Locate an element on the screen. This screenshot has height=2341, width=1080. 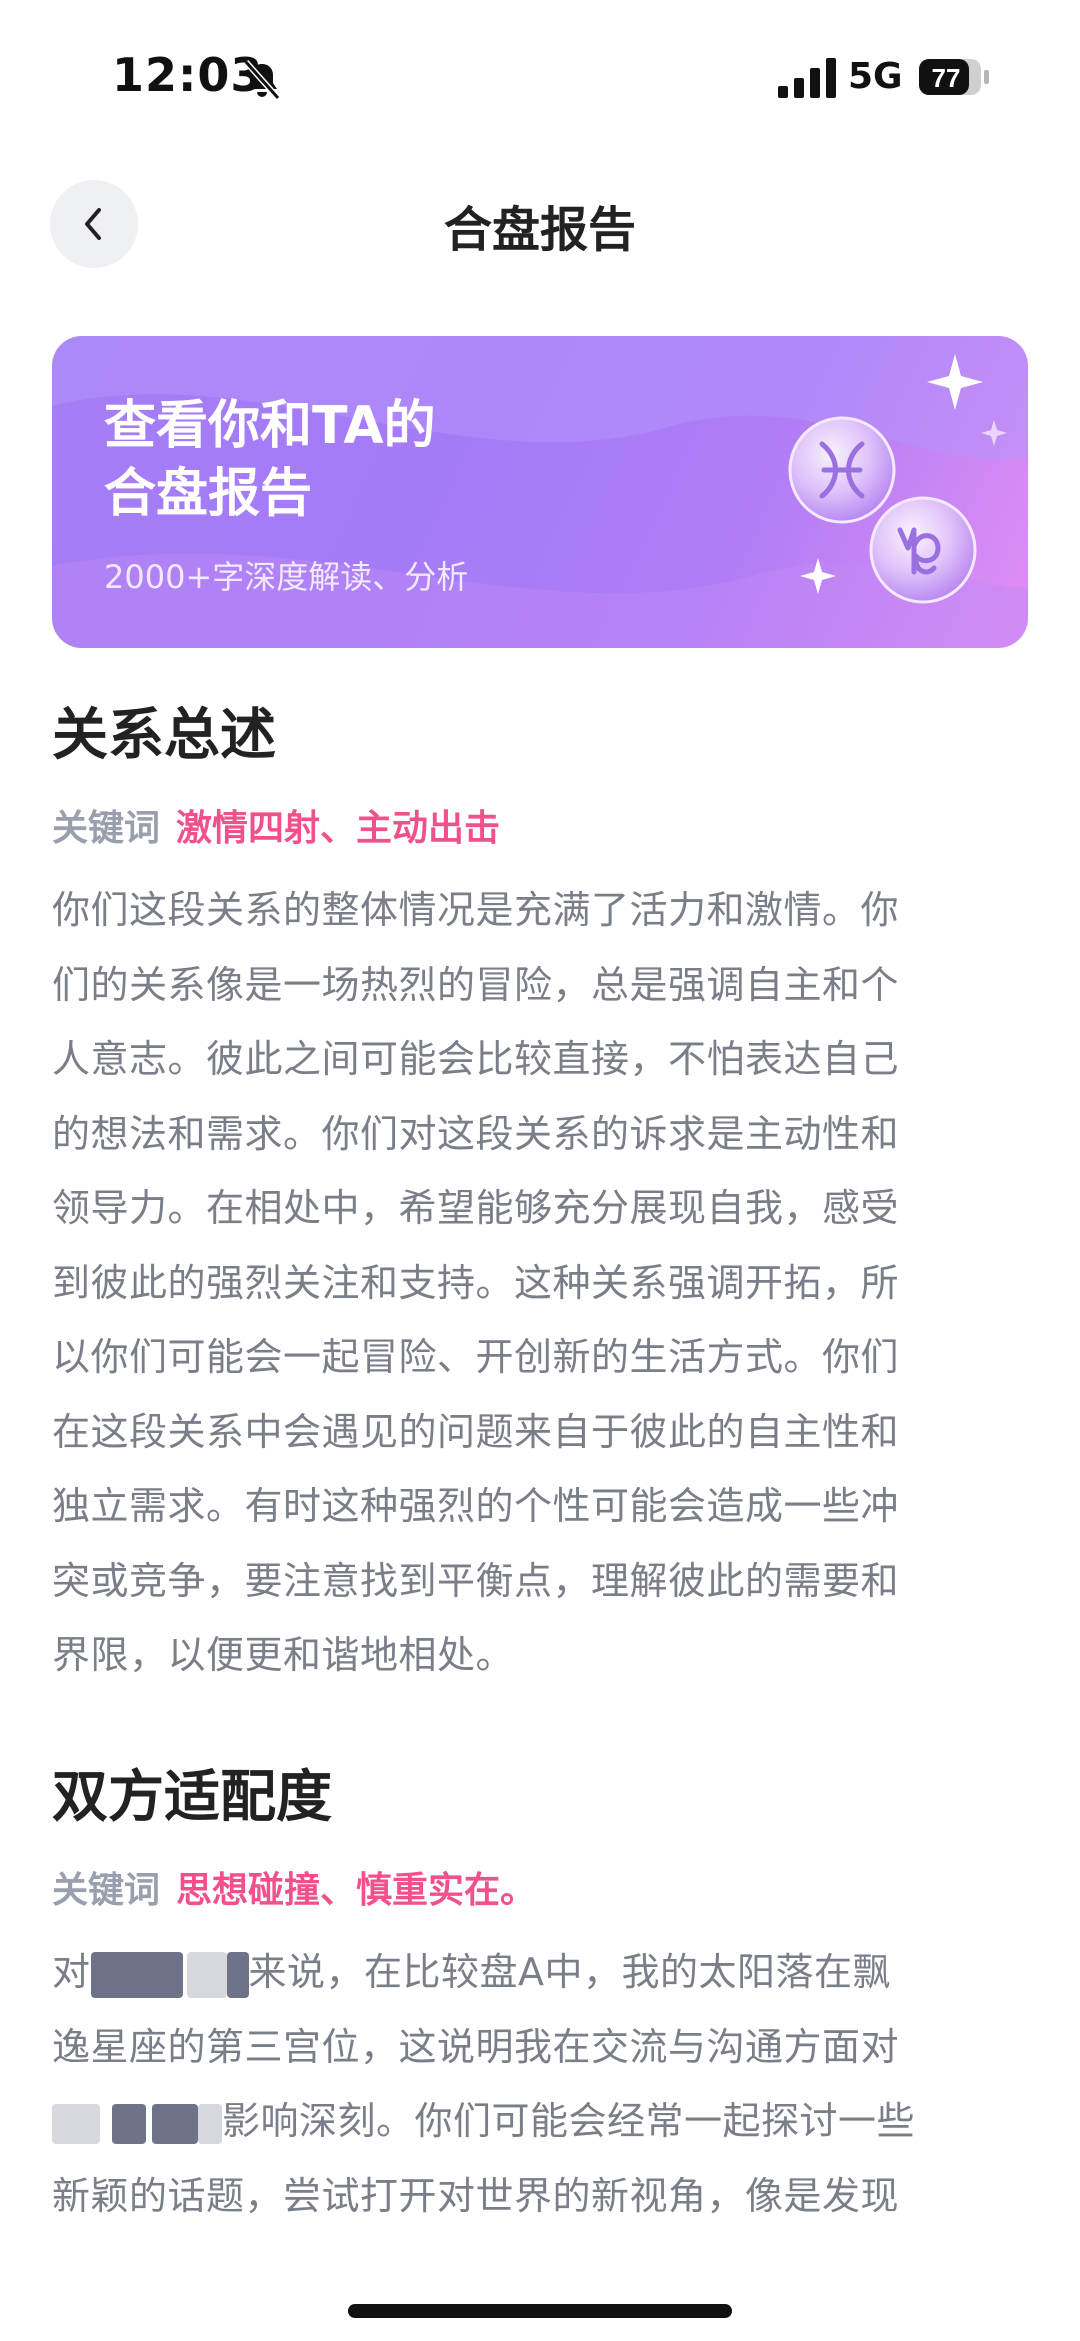
banner-subtitle: 2000+字深度解读、分析 is located at coordinates (286, 577).